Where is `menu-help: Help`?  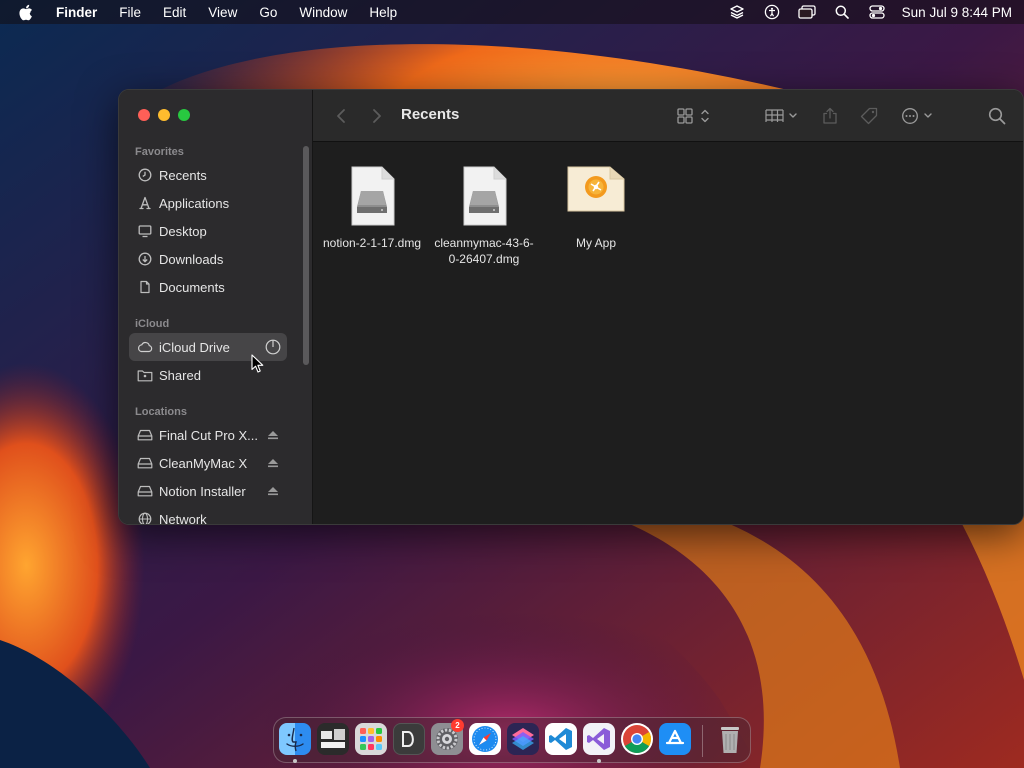 menu-help: Help is located at coordinates (383, 12).